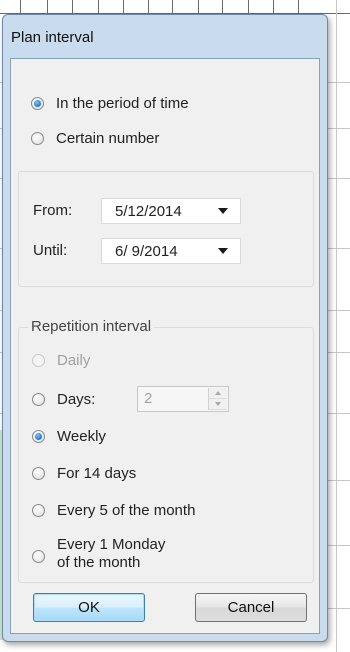 Image resolution: width=350 pixels, height=652 pixels. What do you see at coordinates (148, 211) in the screenshot?
I see `from-date-value: 5/12/2014` at bounding box center [148, 211].